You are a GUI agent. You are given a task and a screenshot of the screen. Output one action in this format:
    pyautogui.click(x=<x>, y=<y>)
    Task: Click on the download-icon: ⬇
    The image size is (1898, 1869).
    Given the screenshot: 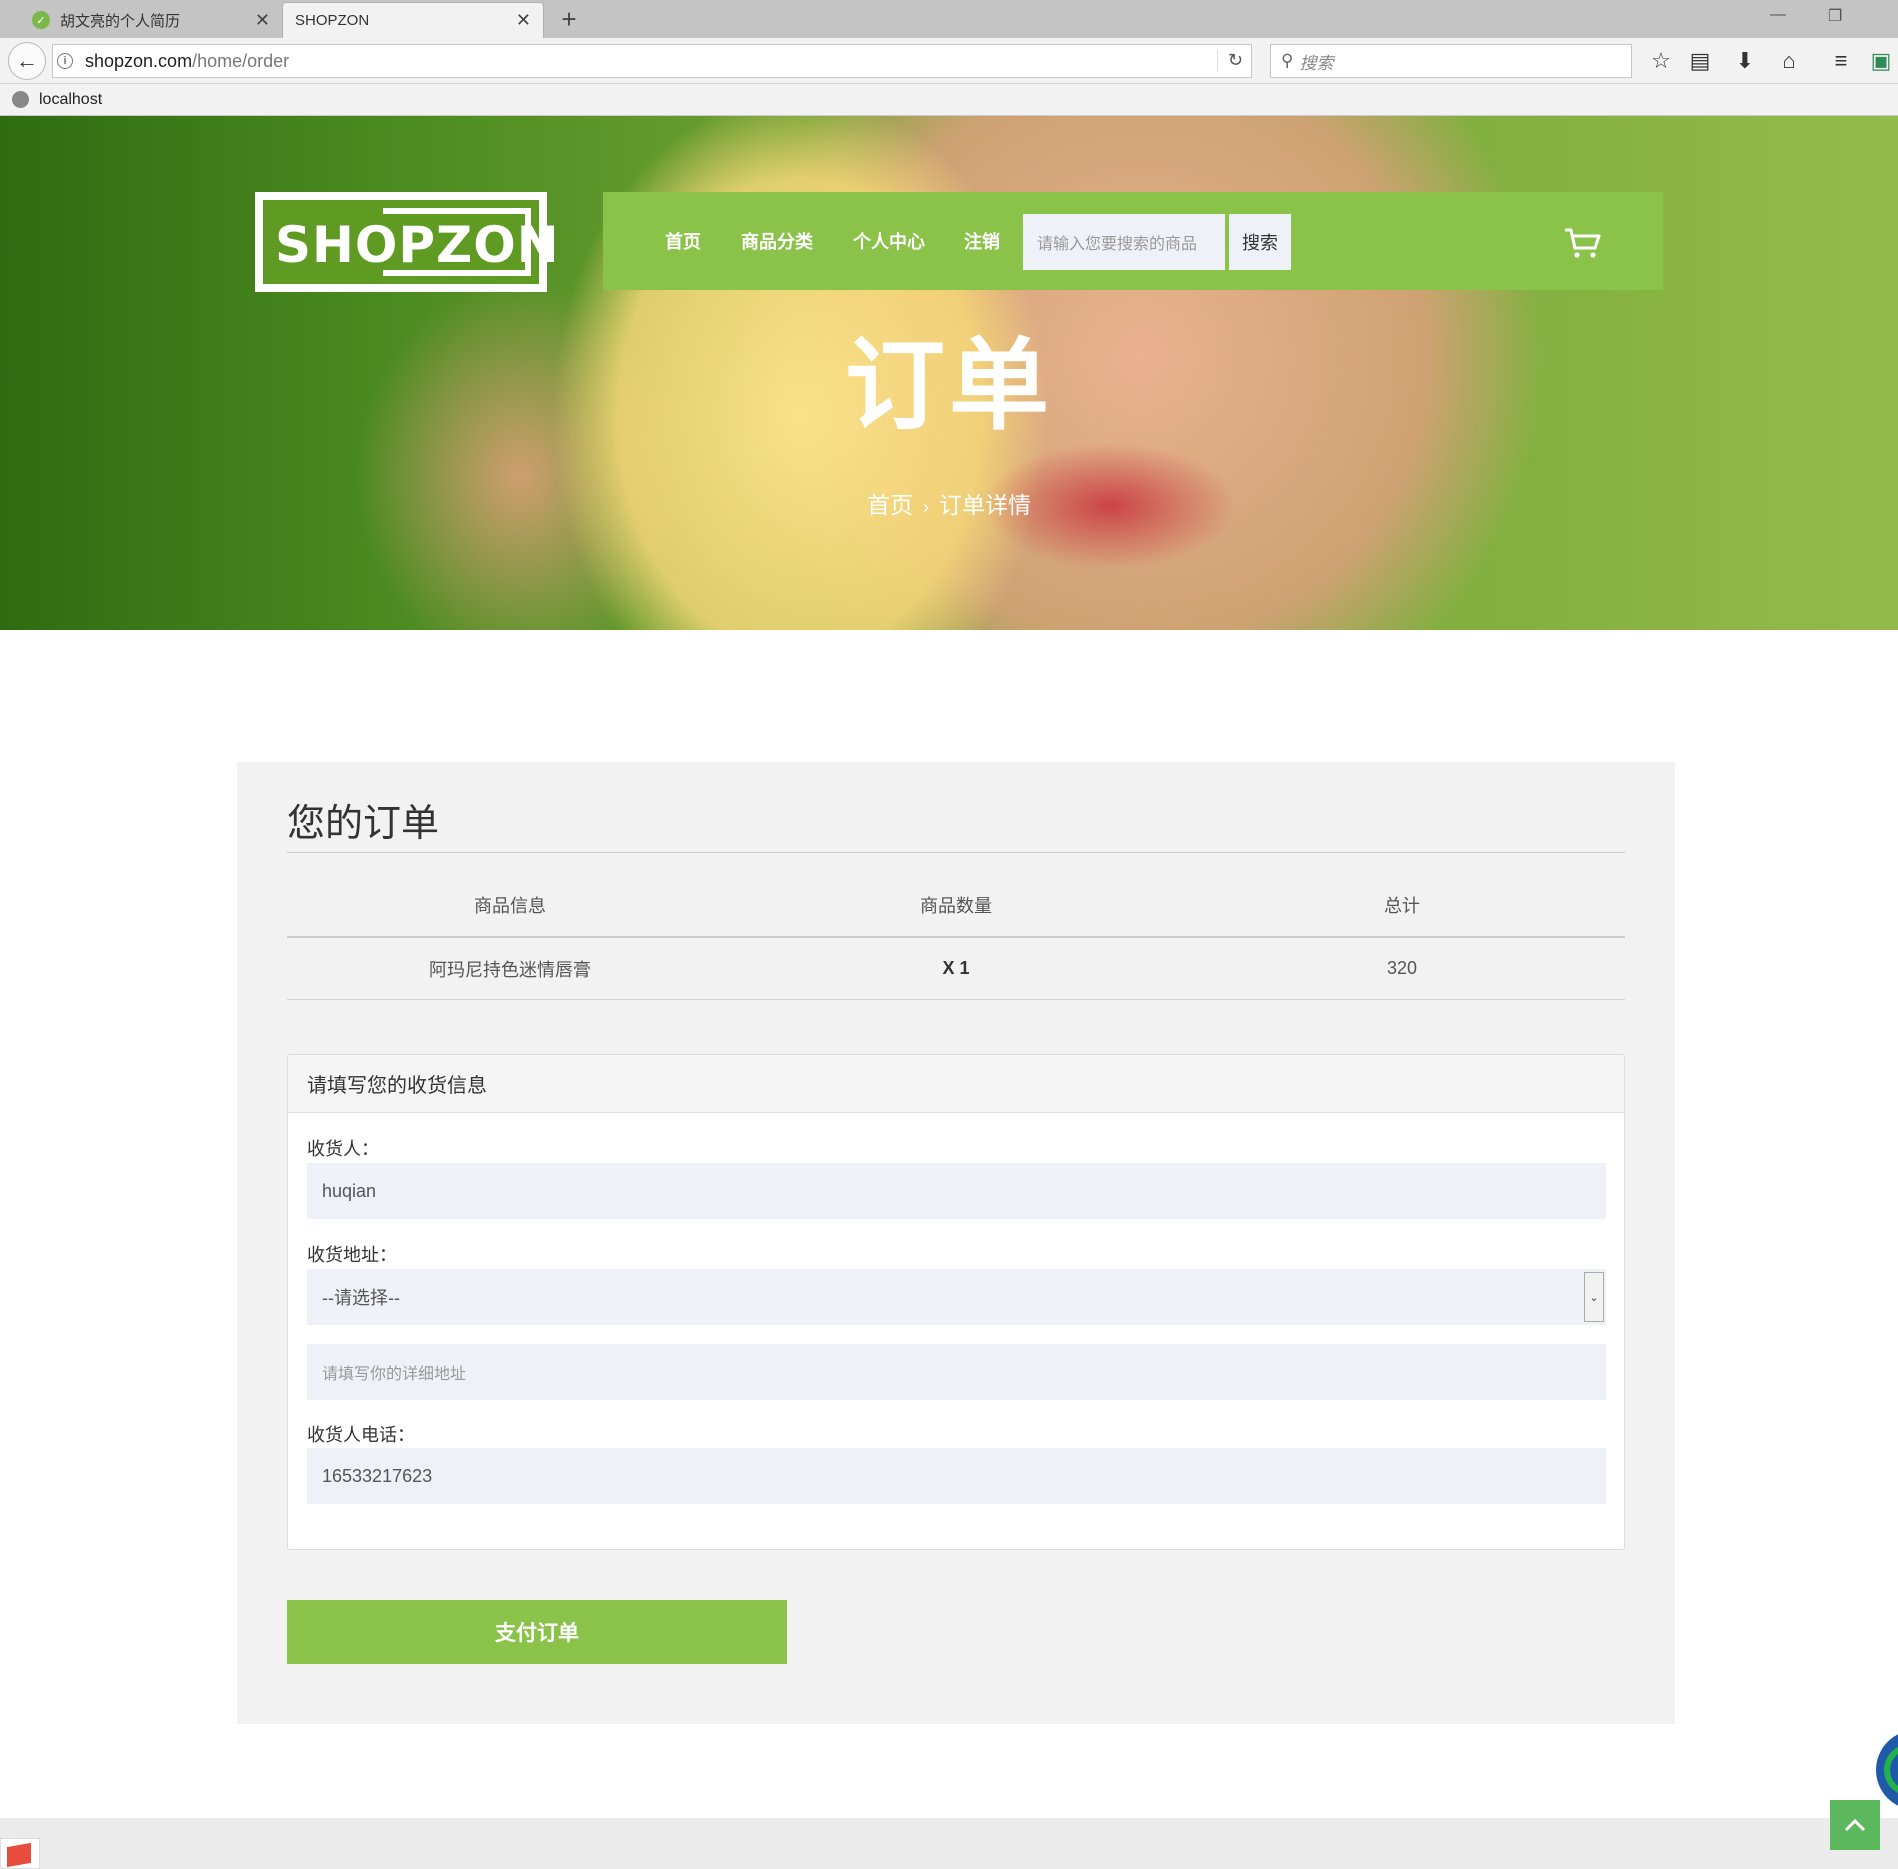 What is the action you would take?
    pyautogui.click(x=1745, y=61)
    